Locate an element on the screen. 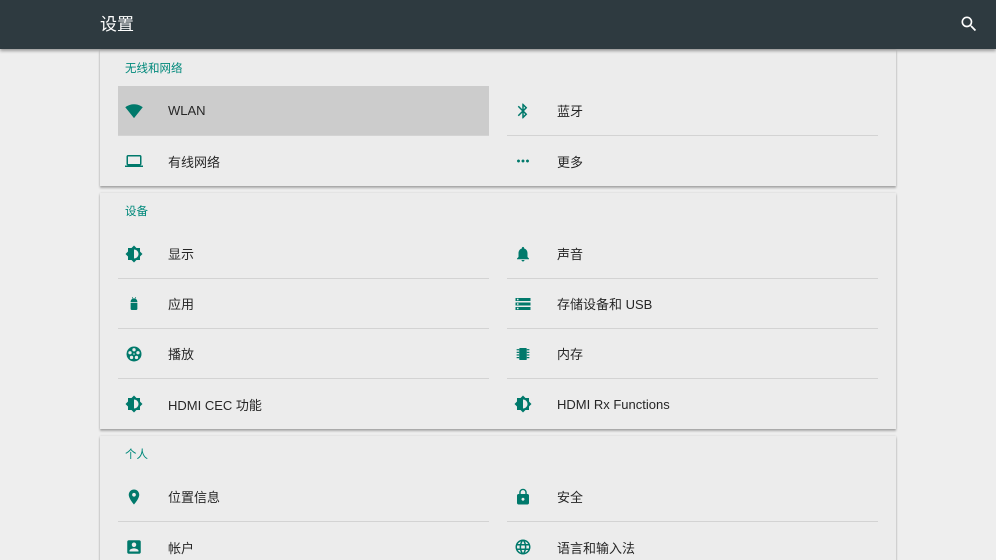 Image resolution: width=996 pixels, height=560 pixels. setting-item-more: 更多 is located at coordinates (692, 161).